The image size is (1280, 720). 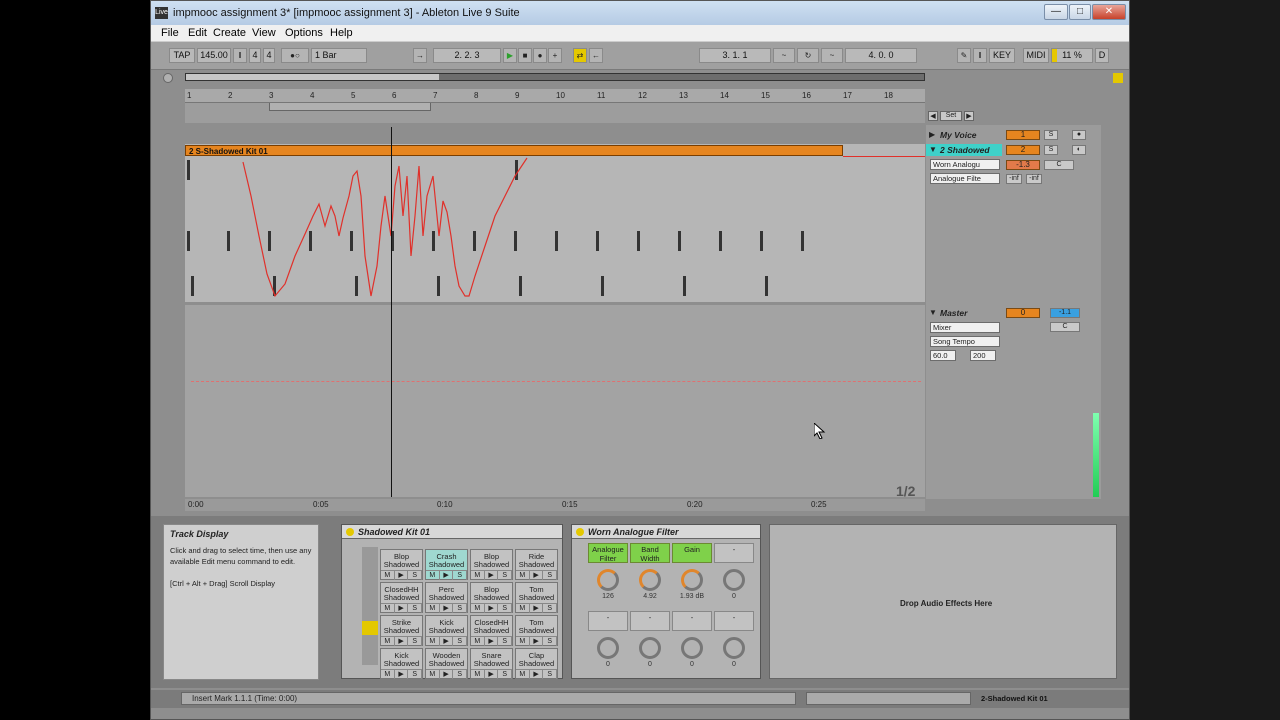 What do you see at coordinates (370, 606) in the screenshot?
I see `pad-overview` at bounding box center [370, 606].